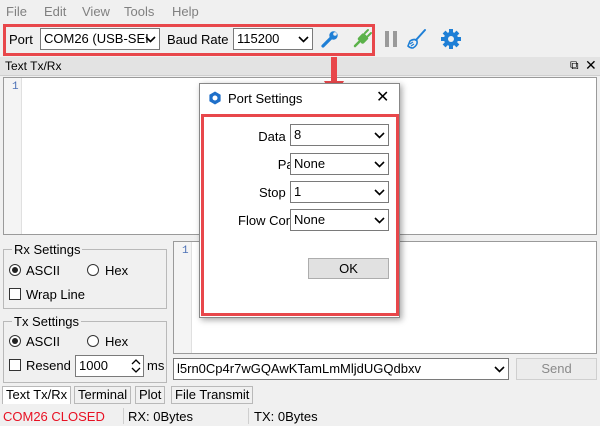 This screenshot has height=426, width=600. What do you see at coordinates (556, 369) in the screenshot?
I see `send-button: Send` at bounding box center [556, 369].